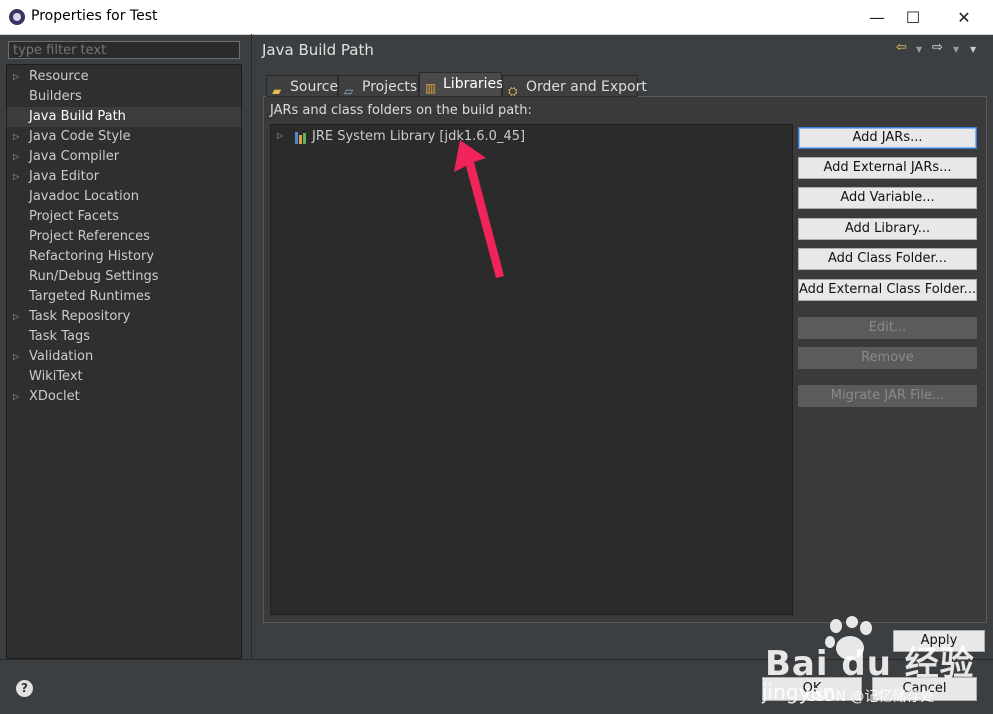 The image size is (993, 714). Describe the element at coordinates (17, 17) in the screenshot. I see `eclipse-app-icon` at that location.